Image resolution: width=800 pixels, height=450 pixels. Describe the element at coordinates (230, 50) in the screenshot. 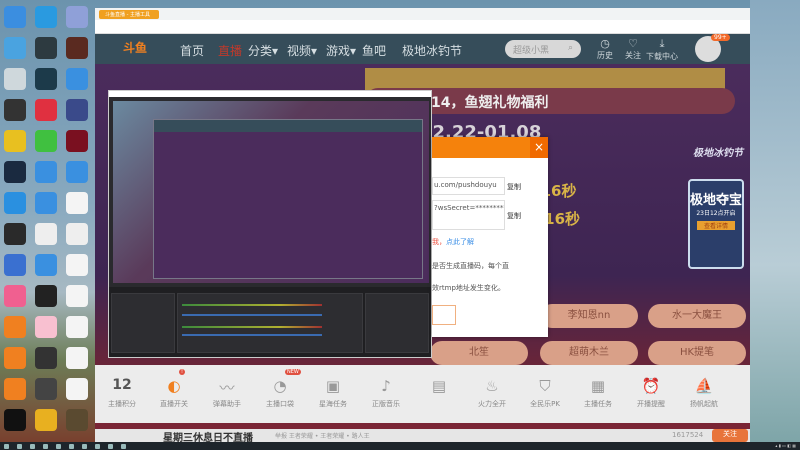

I see `nav-live: 直播` at that location.